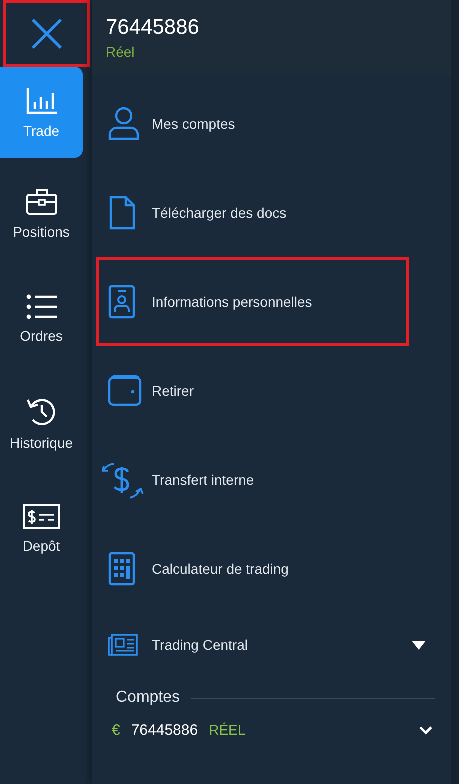 The image size is (459, 784). What do you see at coordinates (123, 645) in the screenshot?
I see `newspaper-icon` at bounding box center [123, 645].